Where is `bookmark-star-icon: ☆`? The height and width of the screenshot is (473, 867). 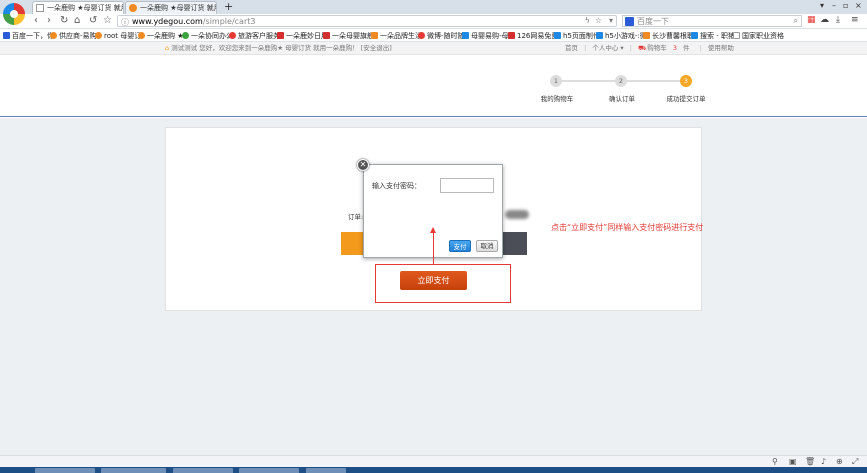 bookmark-star-icon: ☆ is located at coordinates (598, 20).